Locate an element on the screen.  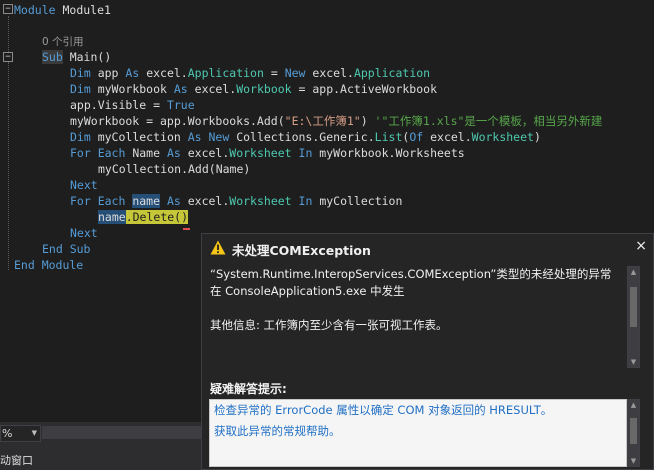
code-token: '"工作簿1.xls"是一个模板，相当另外新建 is located at coordinates (488, 121).